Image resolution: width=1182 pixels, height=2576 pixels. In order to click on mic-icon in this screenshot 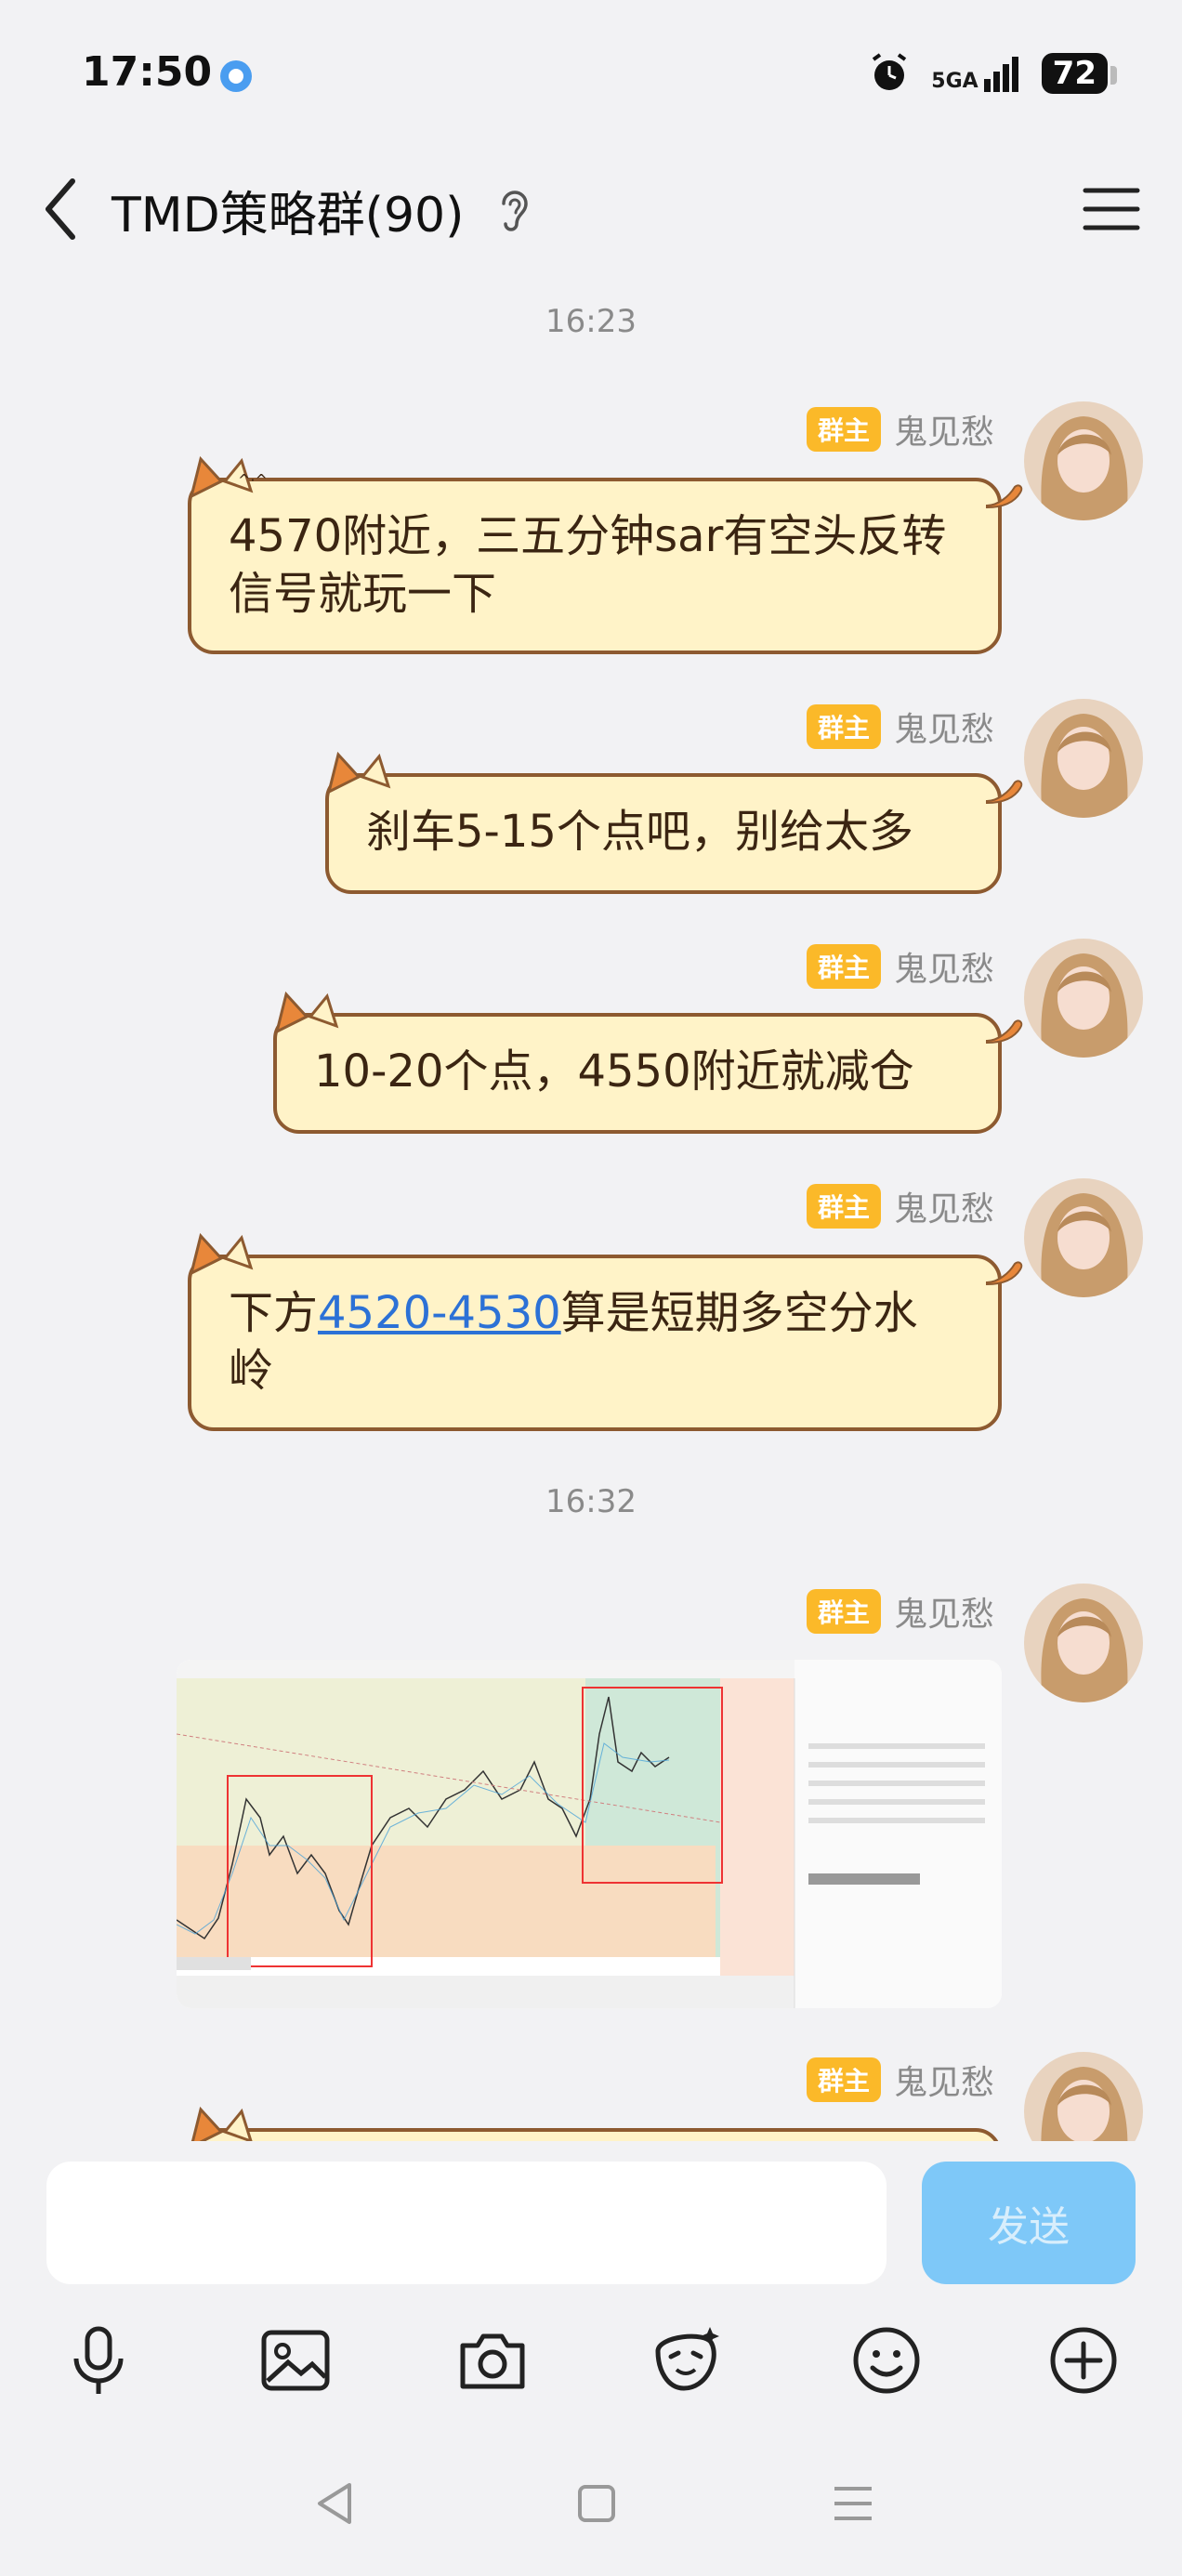, I will do `click(98, 2360)`.